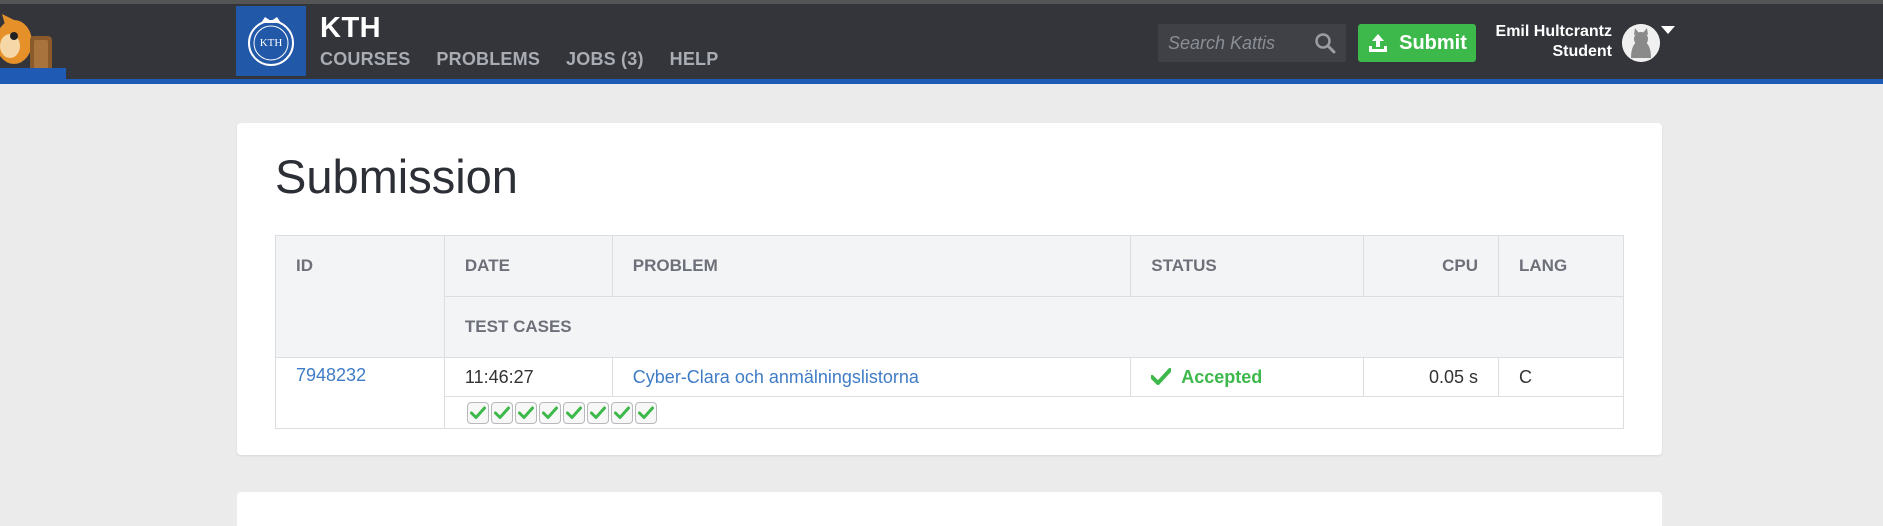  I want to click on nav-jobs: JOBS (3), so click(605, 59).